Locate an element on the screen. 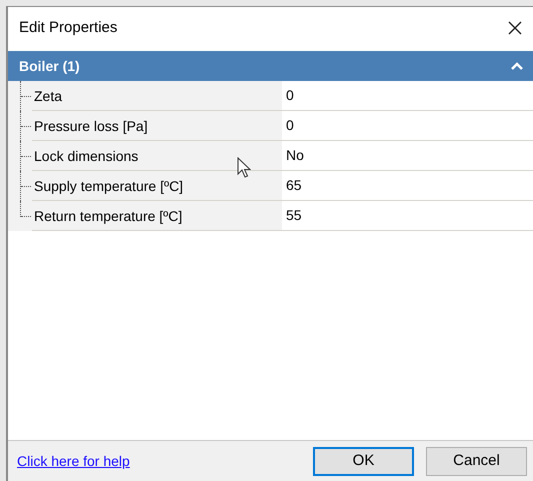 This screenshot has height=481, width=533. property-name: Lock dimensions is located at coordinates (85, 156).